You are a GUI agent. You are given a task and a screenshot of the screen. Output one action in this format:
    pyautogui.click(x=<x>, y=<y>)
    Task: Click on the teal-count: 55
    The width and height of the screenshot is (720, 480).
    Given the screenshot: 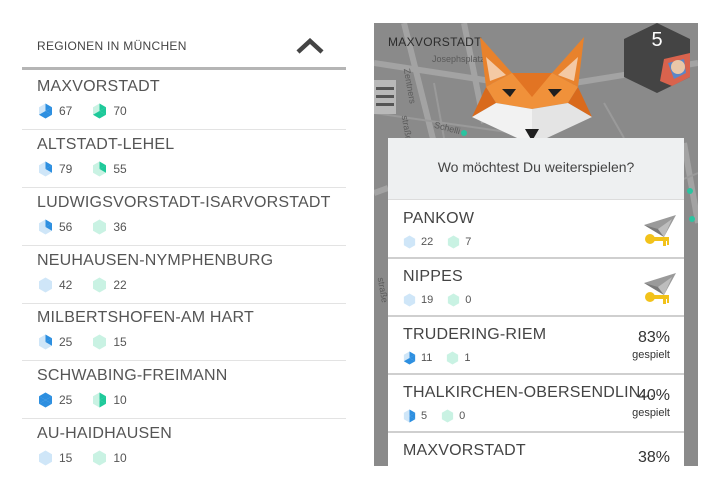 What is the action you would take?
    pyautogui.click(x=120, y=169)
    